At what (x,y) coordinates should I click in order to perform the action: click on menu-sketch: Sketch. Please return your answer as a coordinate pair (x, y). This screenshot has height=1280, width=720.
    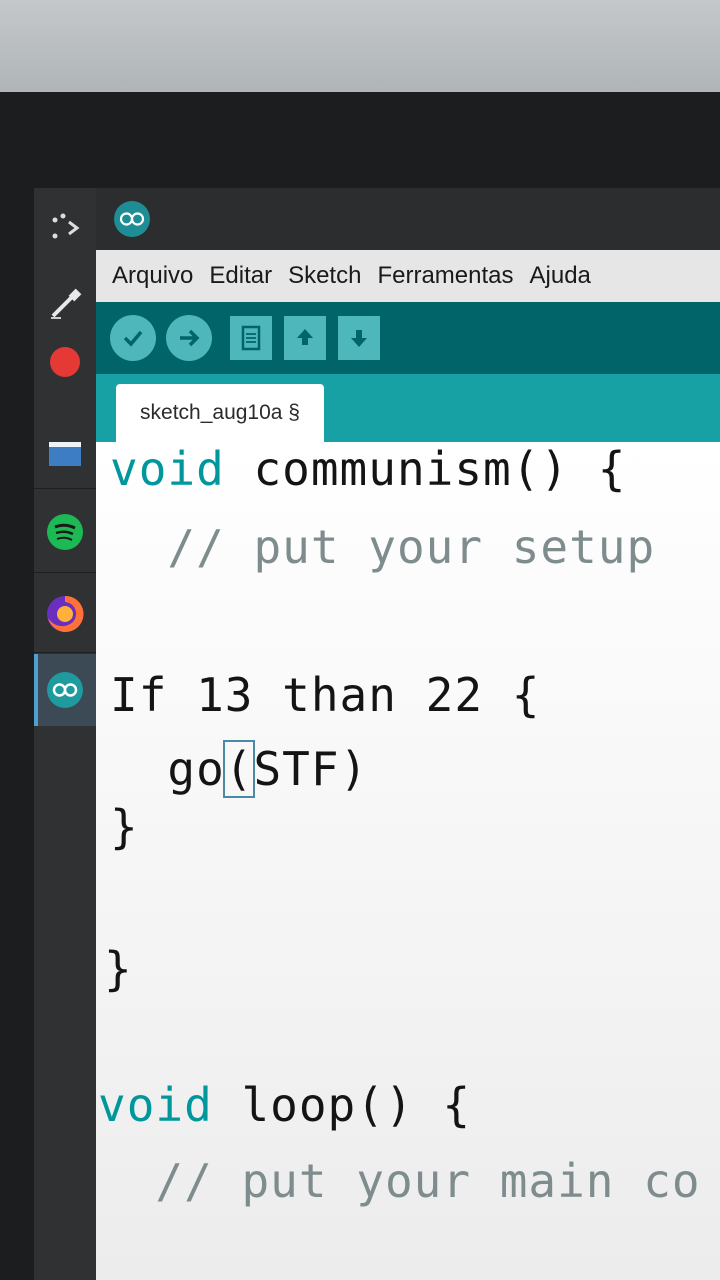
    Looking at the image, I should click on (324, 276).